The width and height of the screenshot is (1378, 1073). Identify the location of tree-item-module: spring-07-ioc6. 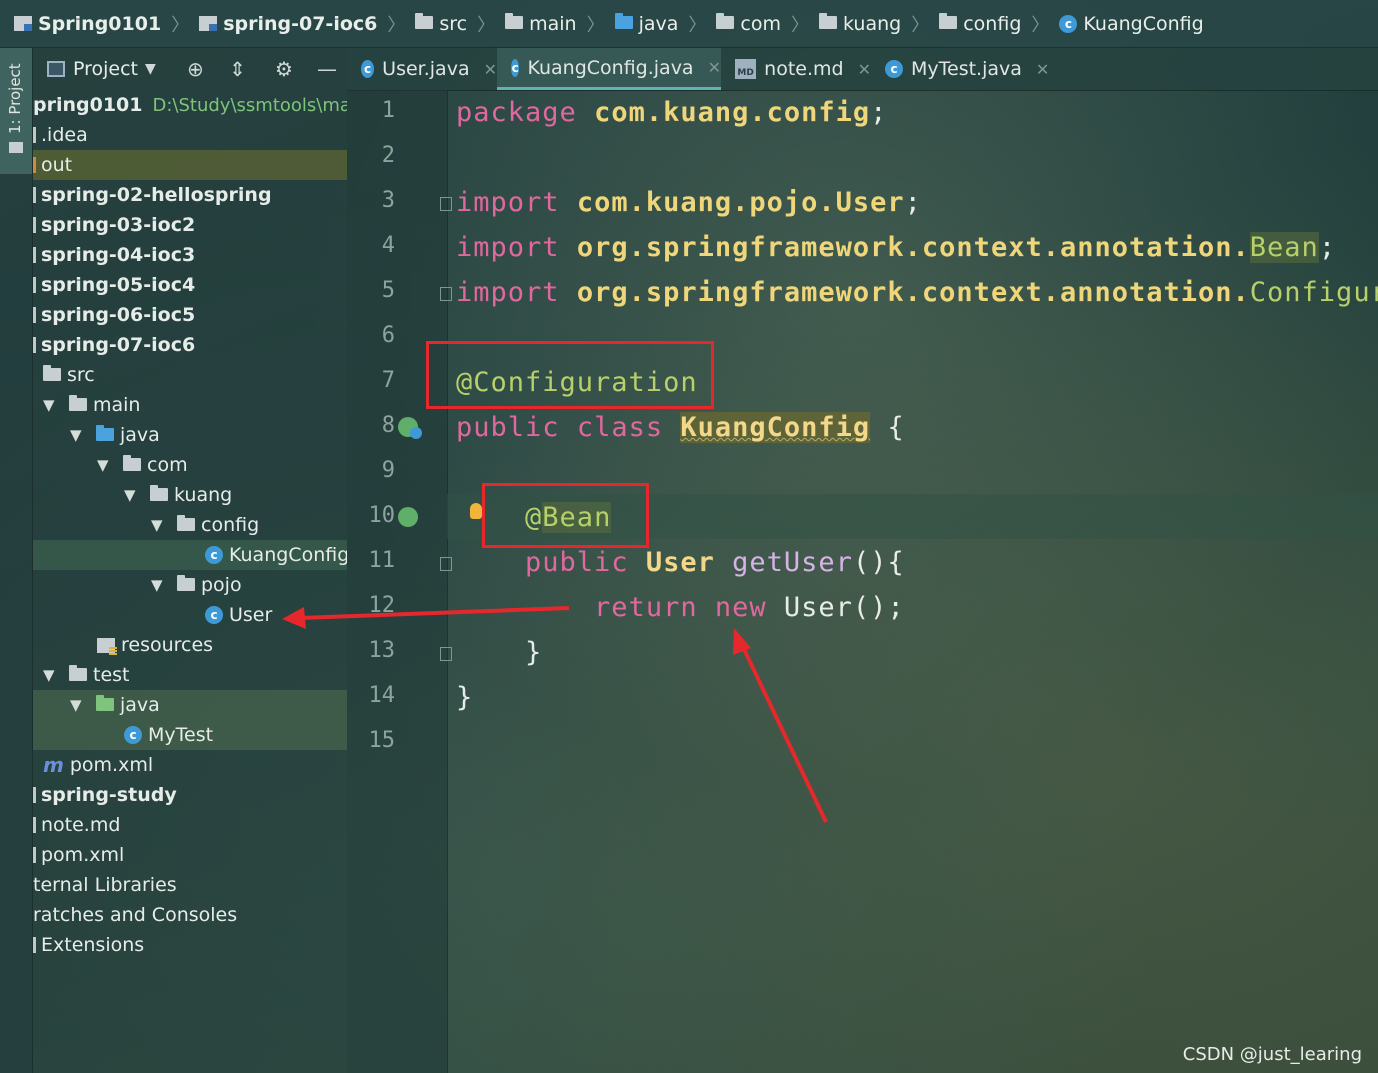
(190, 345).